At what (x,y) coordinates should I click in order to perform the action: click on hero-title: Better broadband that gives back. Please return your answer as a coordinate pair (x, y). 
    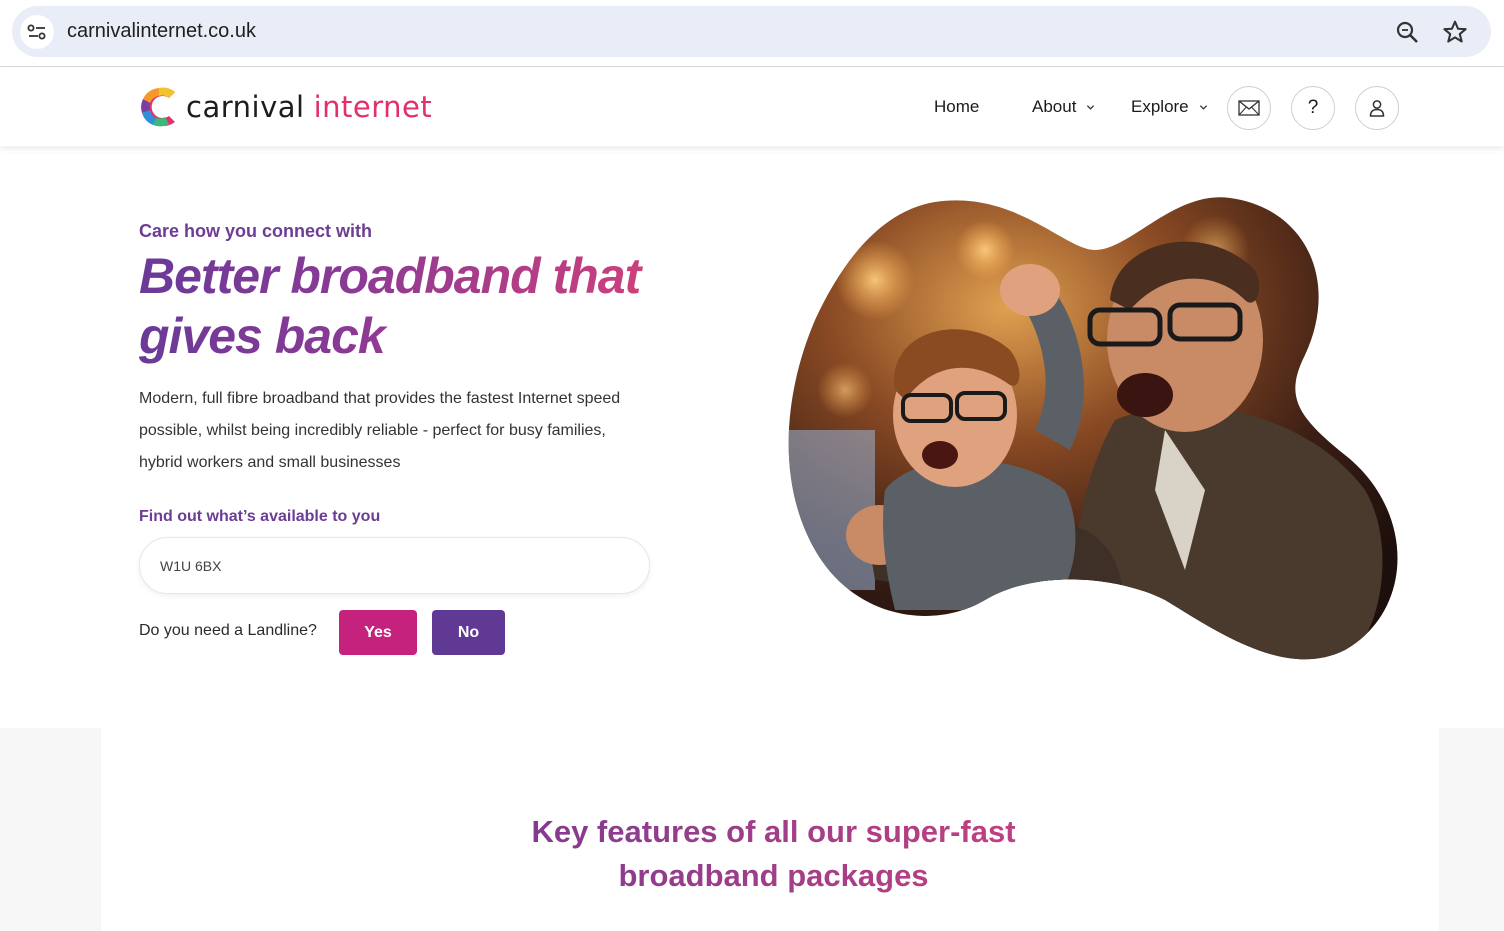
    Looking at the image, I should click on (399, 306).